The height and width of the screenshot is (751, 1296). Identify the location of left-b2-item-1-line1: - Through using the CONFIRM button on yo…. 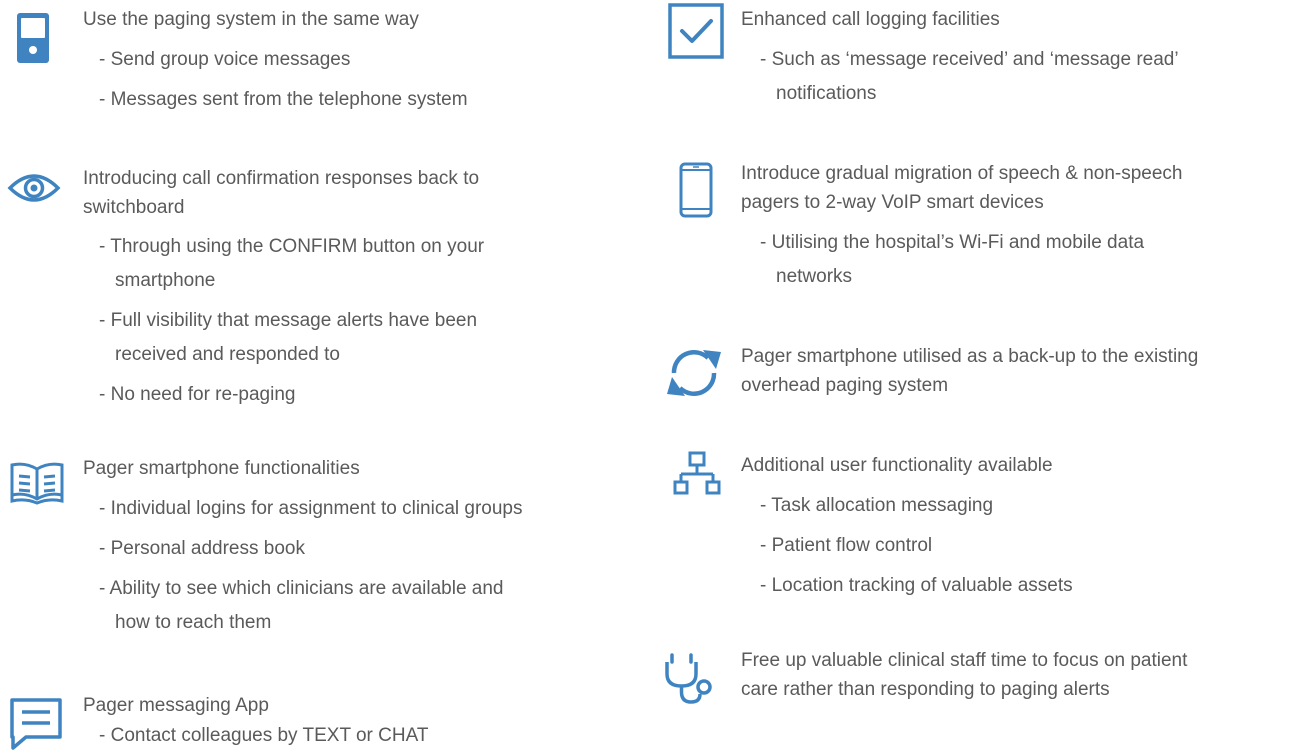
(292, 246).